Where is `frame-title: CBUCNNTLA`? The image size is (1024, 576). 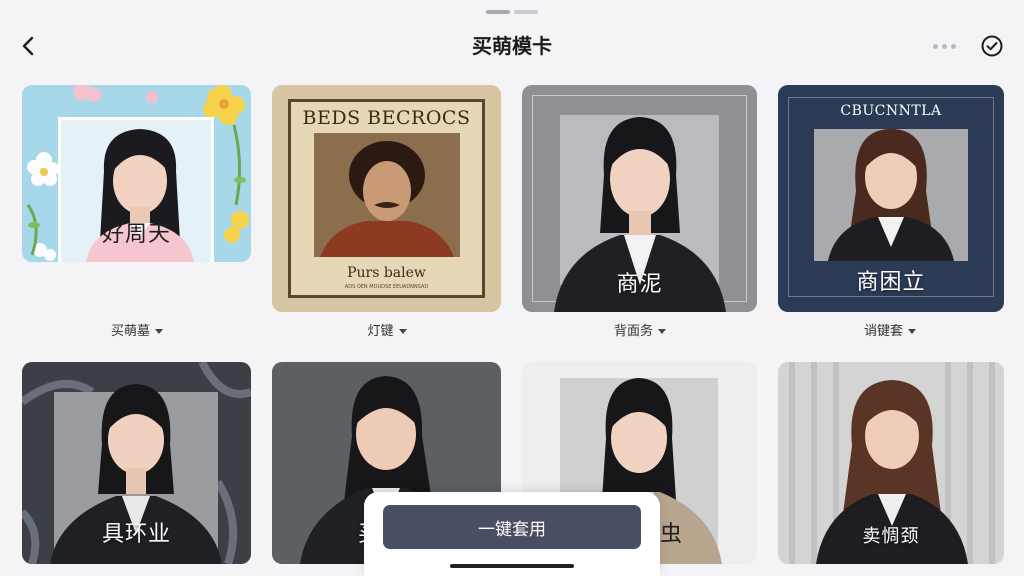 frame-title: CBUCNNTLA is located at coordinates (891, 111).